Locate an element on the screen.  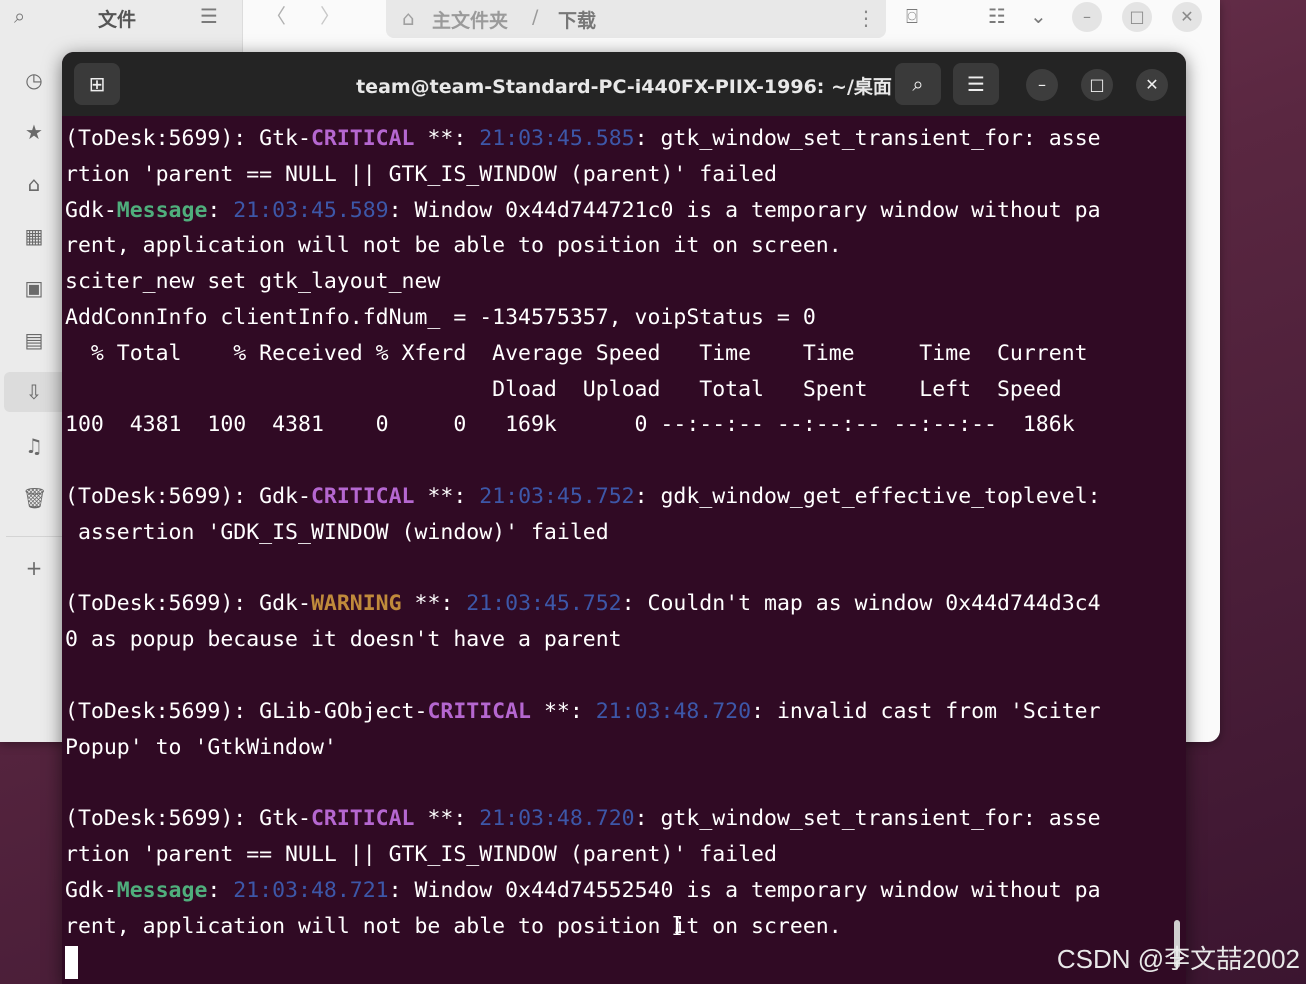
breadcrumb-home: 主文件夹 is located at coordinates (470, 19).